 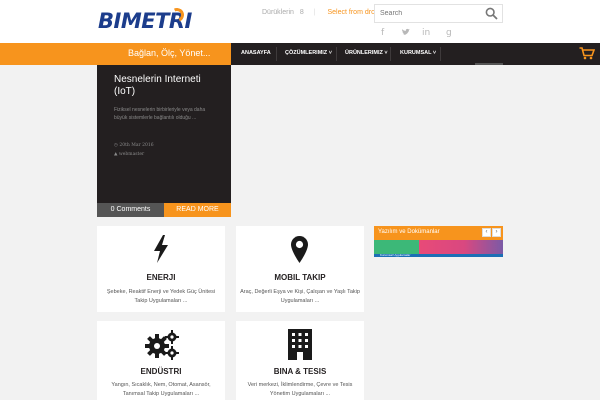 What do you see at coordinates (300, 371) in the screenshot?
I see `feature-title: BINA & TESIS` at bounding box center [300, 371].